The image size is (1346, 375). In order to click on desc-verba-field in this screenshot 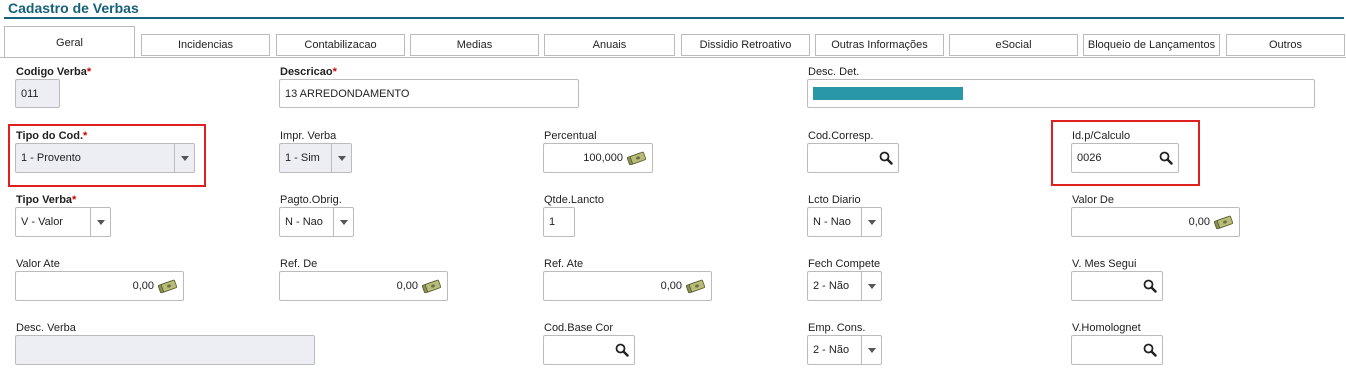, I will do `click(165, 350)`.